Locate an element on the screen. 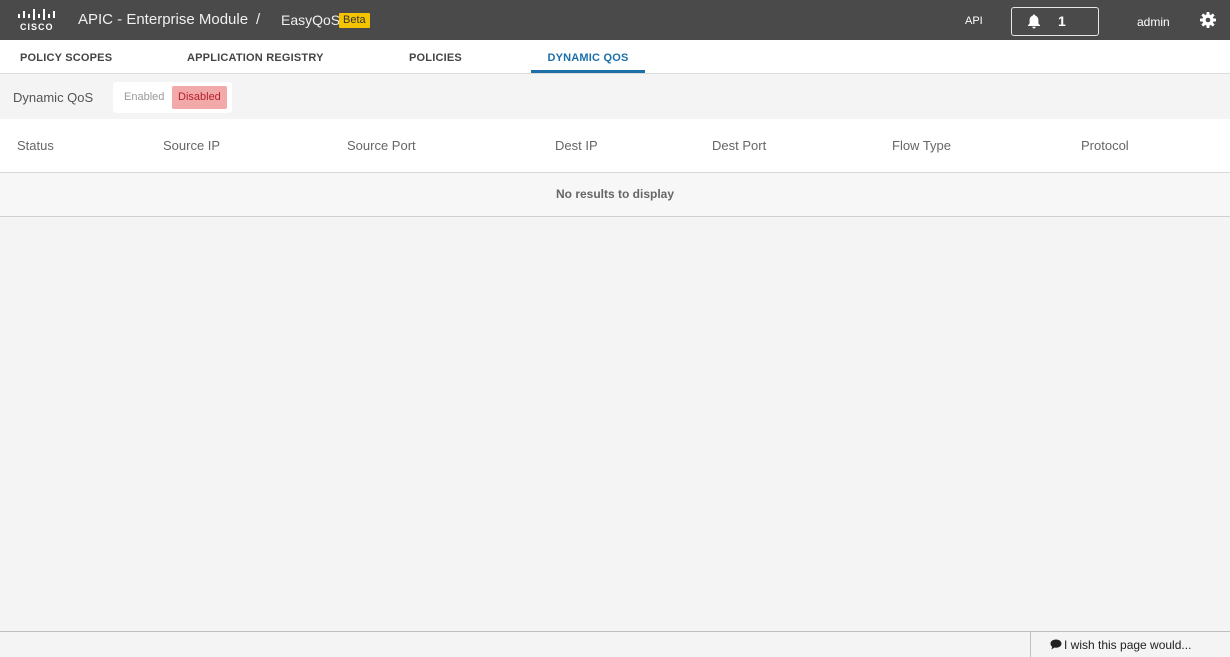 The width and height of the screenshot is (1230, 657). table-body: No results to display is located at coordinates (615, 194).